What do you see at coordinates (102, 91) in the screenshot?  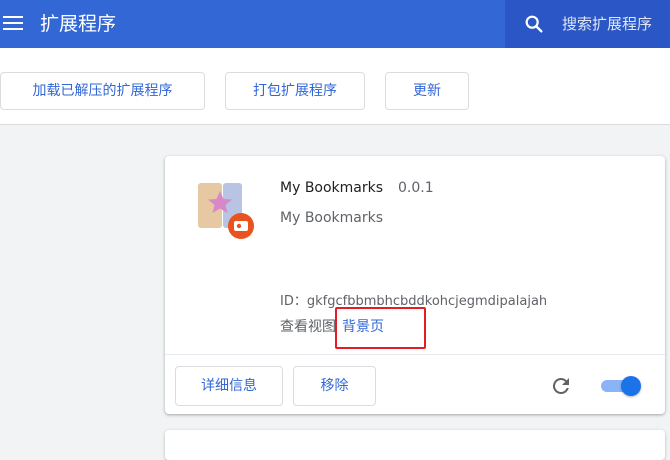 I see `load-unpacked-button: 加载已解压的扩展程序` at bounding box center [102, 91].